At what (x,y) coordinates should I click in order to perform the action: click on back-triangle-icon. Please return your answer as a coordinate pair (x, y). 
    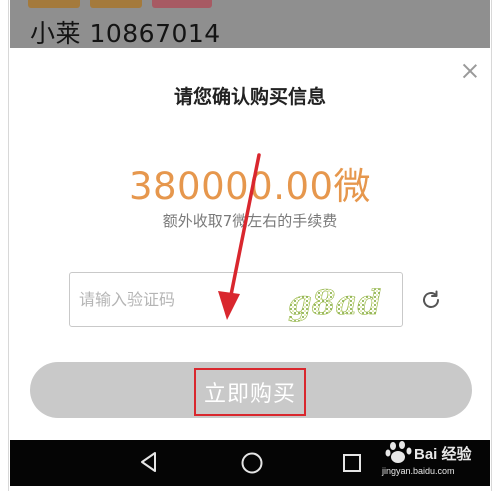
    Looking at the image, I should click on (149, 462).